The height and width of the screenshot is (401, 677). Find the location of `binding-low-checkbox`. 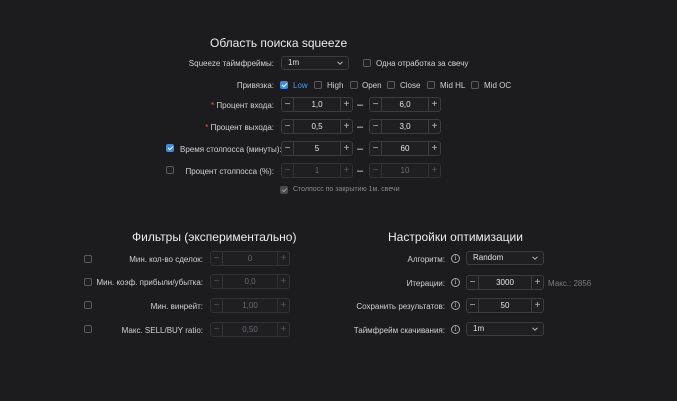

binding-low-checkbox is located at coordinates (284, 85).